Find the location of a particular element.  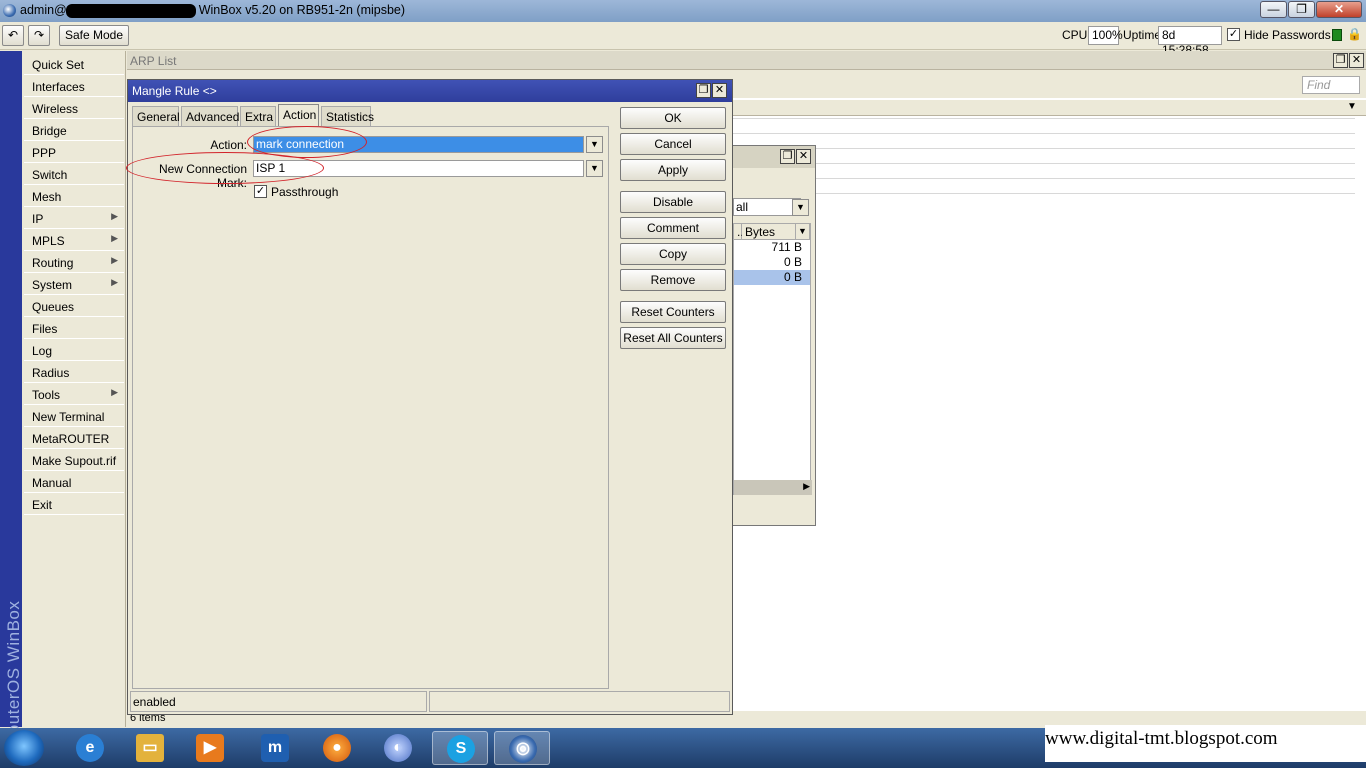

scroll-right-icon: ▶ is located at coordinates (806, 486).